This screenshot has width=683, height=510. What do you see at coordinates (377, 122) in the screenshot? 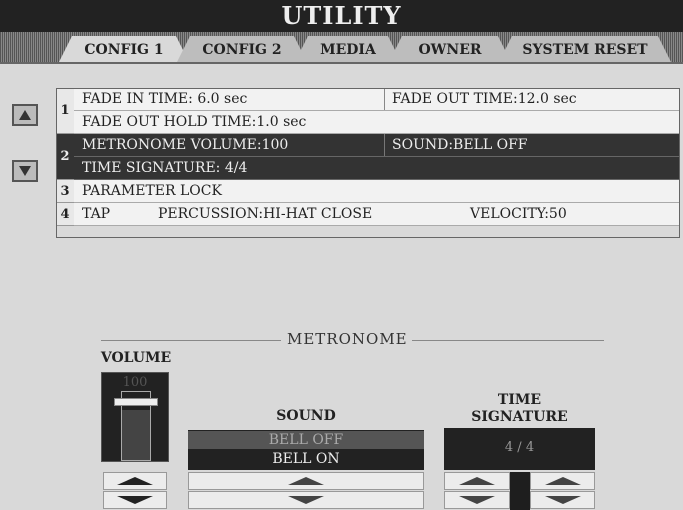
I see `list-row-fade-hold: FADE OUT HOLD TIME:1.0 sec` at bounding box center [377, 122].